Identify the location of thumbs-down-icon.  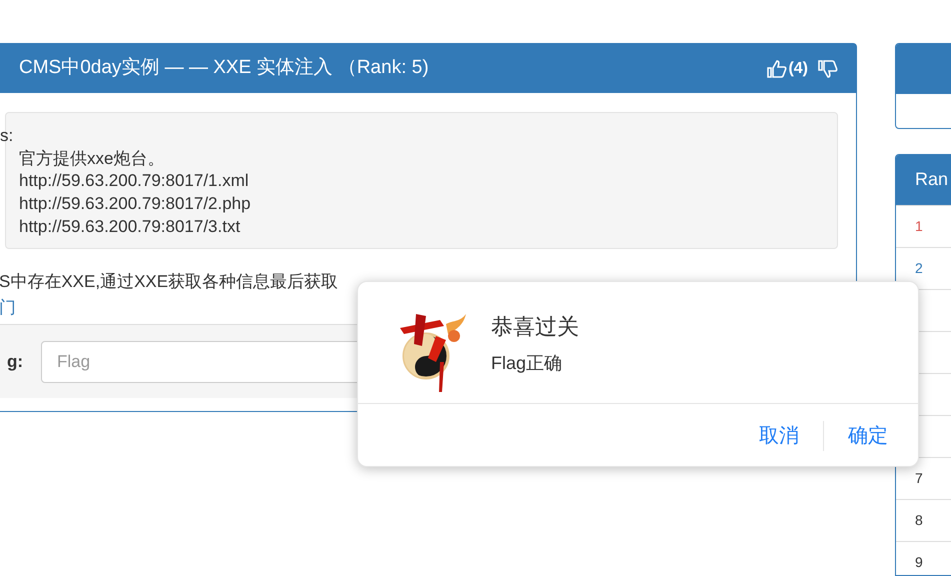
(828, 69).